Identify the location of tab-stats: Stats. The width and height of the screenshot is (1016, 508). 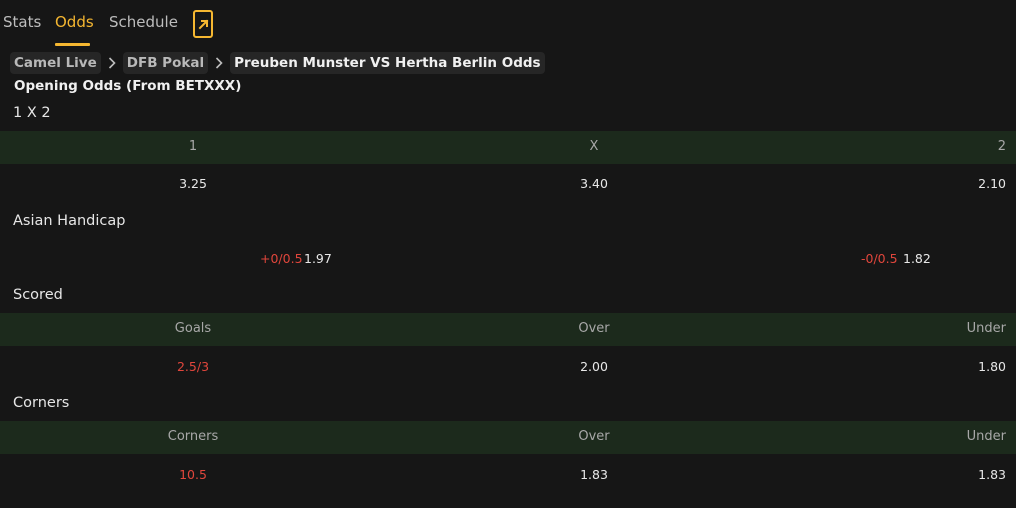
(22, 22).